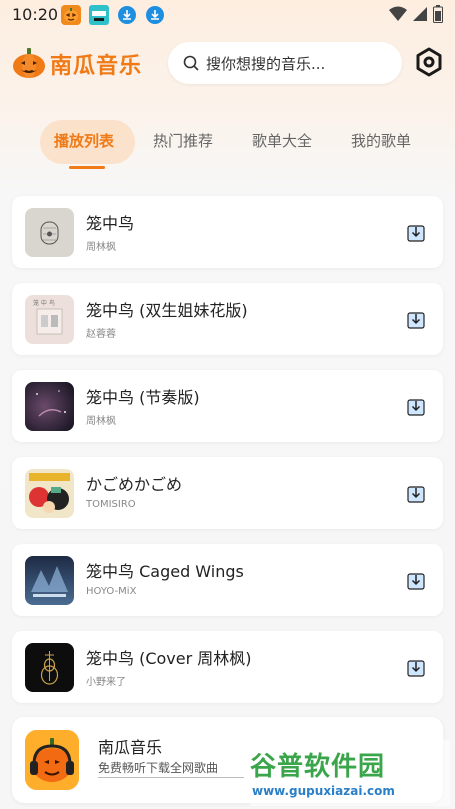 This screenshot has width=455, height=809. I want to click on watermark-name: 谷普软件园, so click(318, 767).